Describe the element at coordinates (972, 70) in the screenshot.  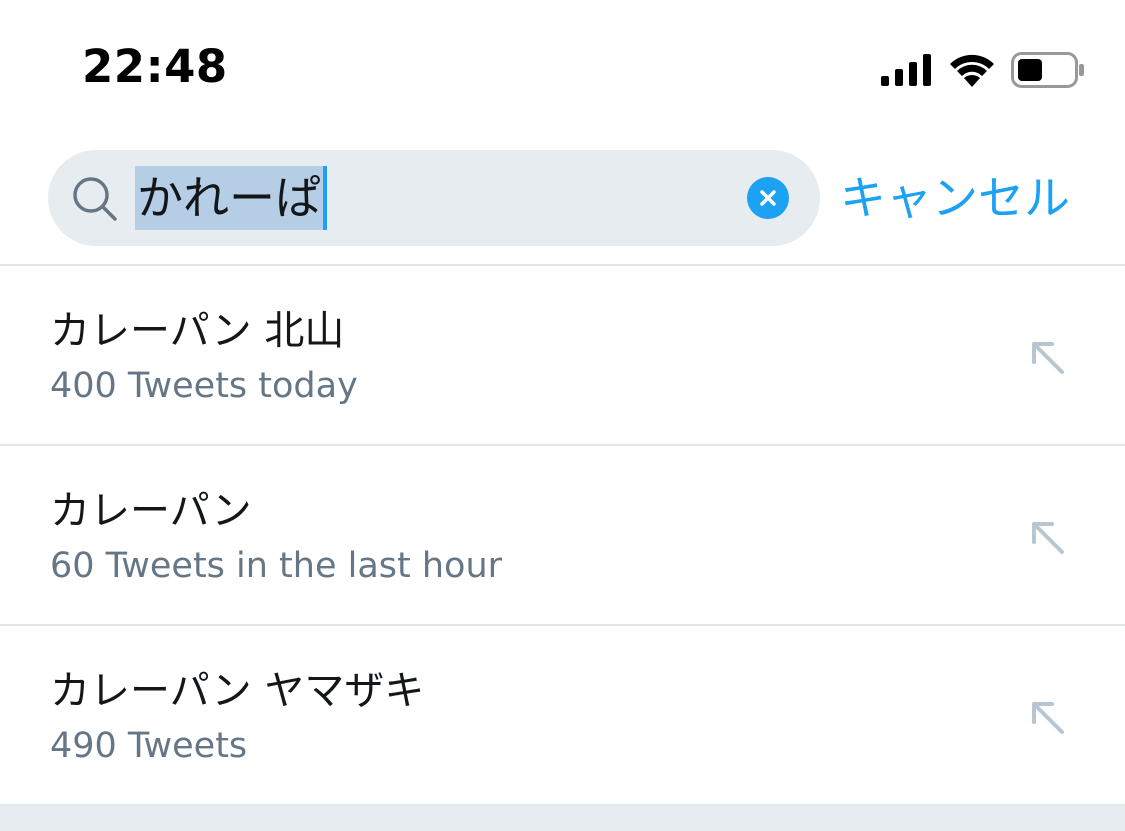
I see `wifi-icon` at that location.